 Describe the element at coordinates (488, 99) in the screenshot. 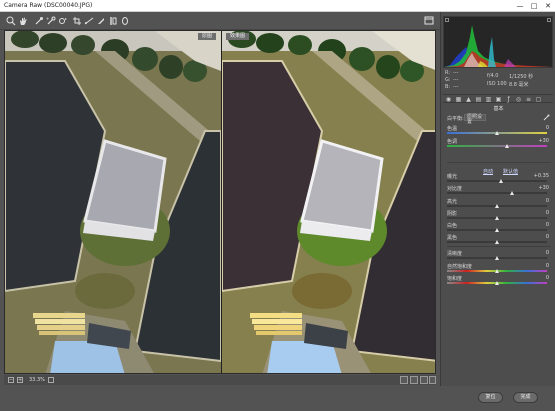

I see `split-toning-tab-icon: ▥` at that location.